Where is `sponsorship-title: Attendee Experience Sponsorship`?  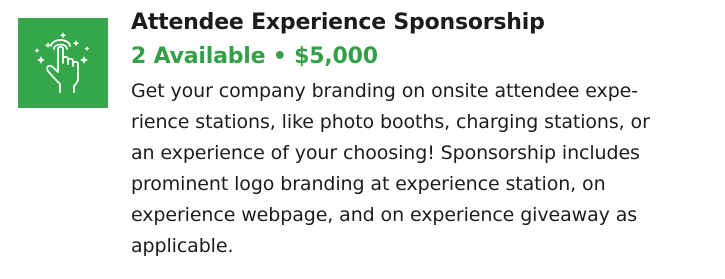 sponsorship-title: Attendee Experience Sponsorship is located at coordinates (338, 22).